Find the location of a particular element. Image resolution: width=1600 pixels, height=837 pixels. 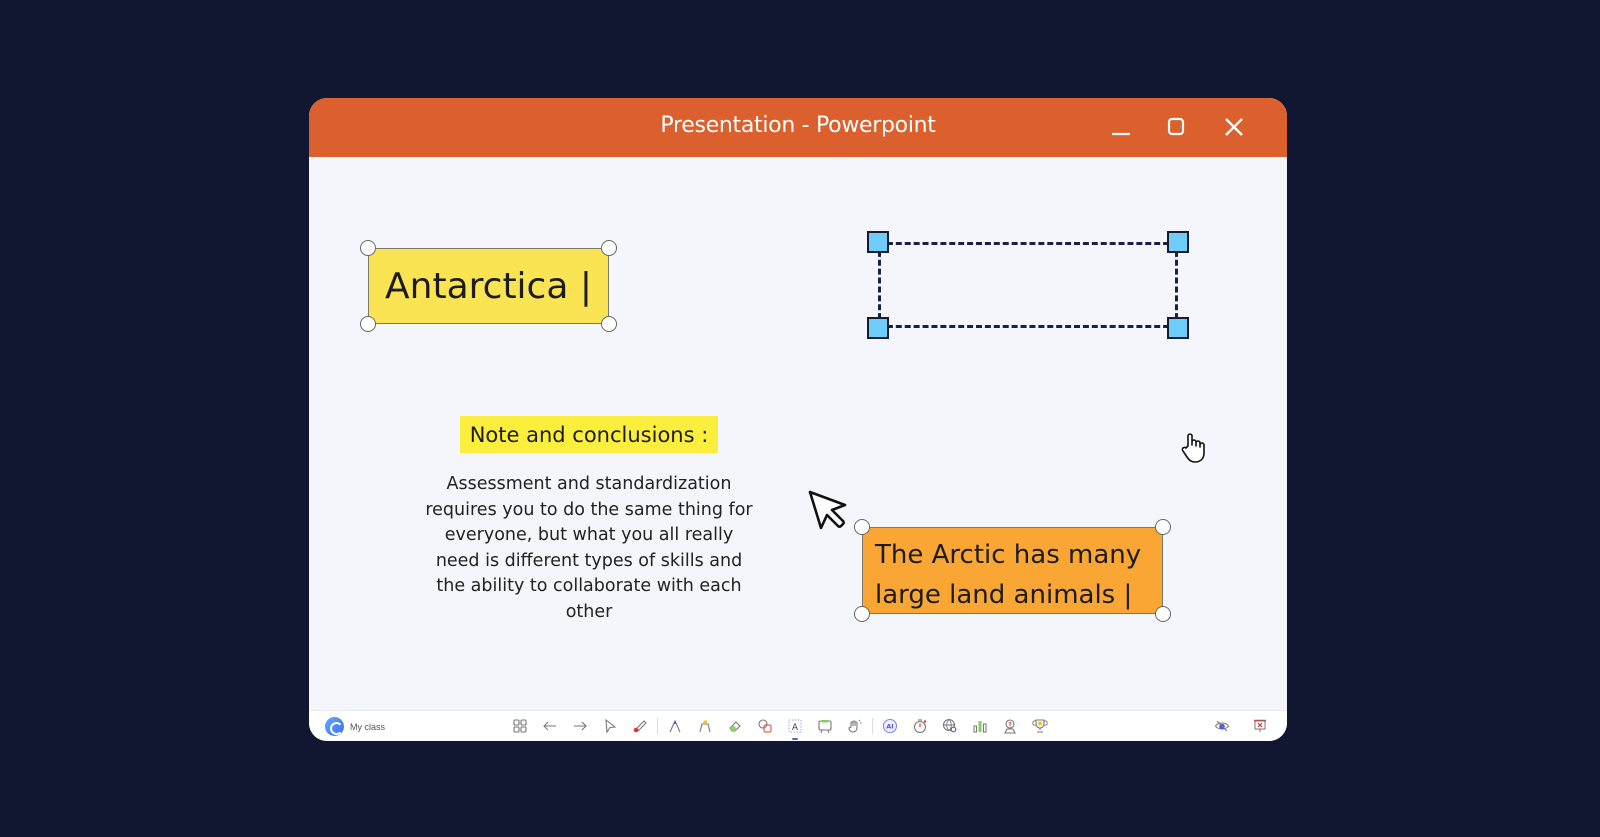

ai-button: AI is located at coordinates (890, 726).